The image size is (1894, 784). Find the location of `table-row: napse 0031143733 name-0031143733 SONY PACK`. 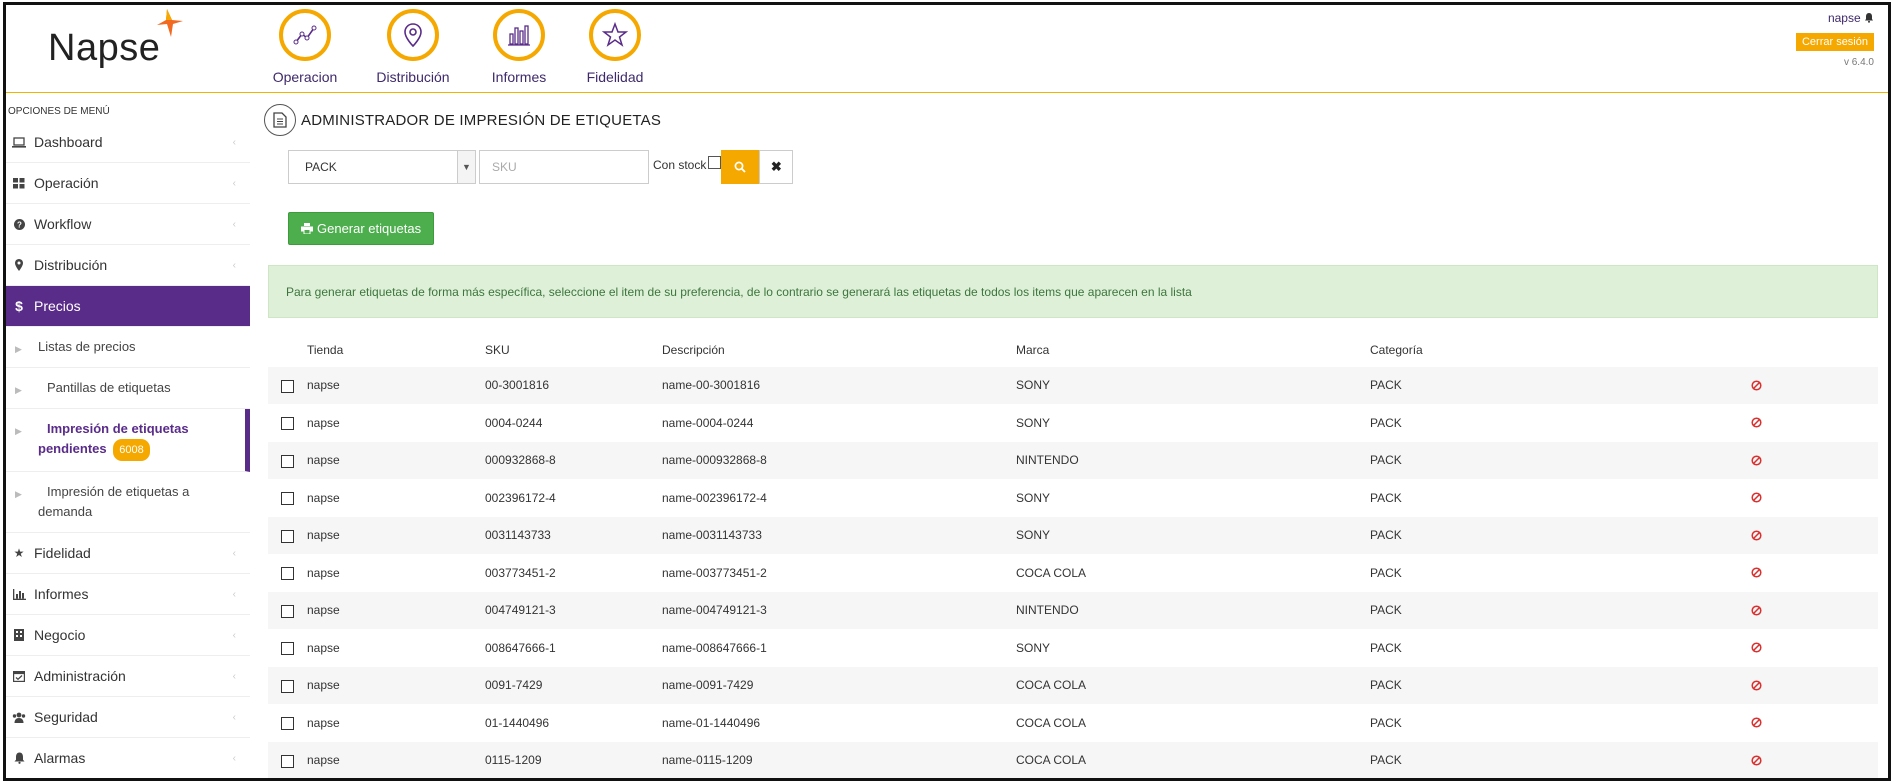

table-row: napse 0031143733 name-0031143733 SONY PACK is located at coordinates (1073, 535).